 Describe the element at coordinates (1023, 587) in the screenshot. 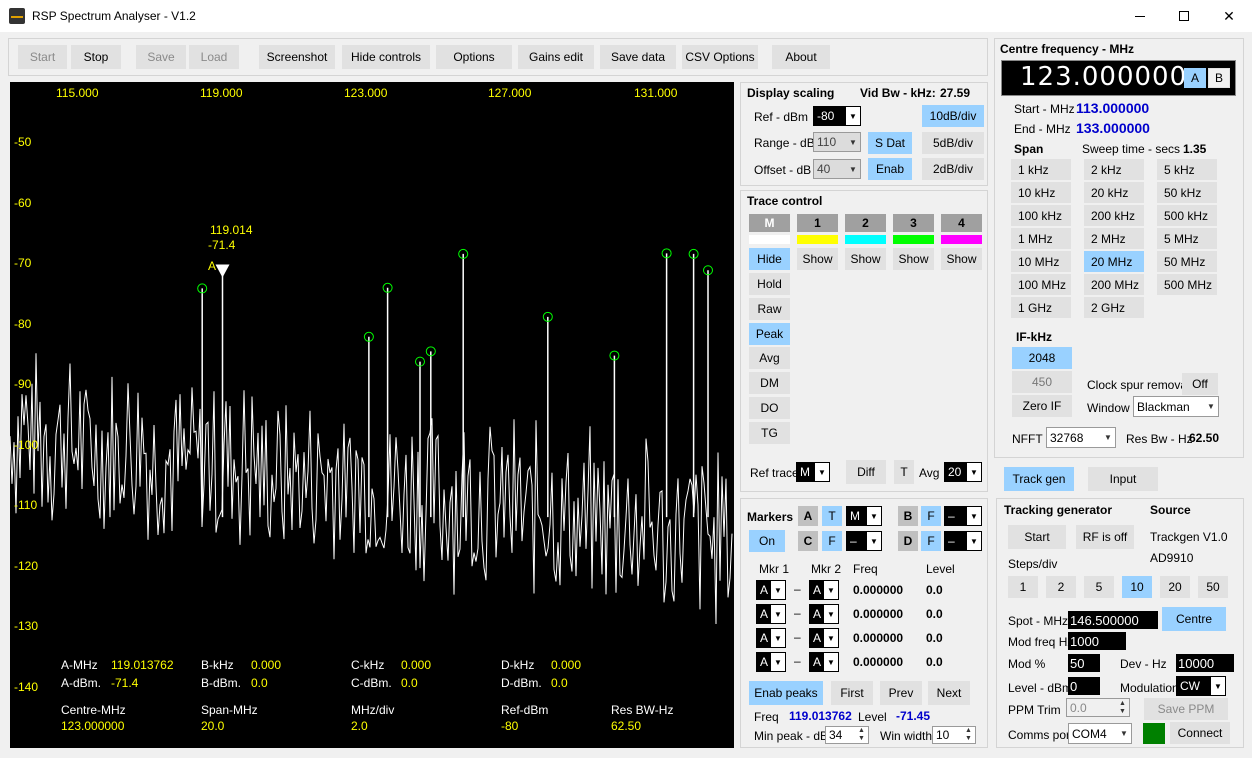

I see `steps-div-button: 1` at that location.